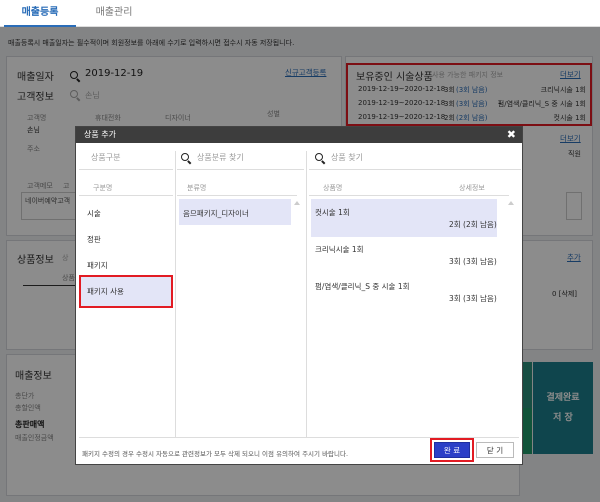 The width and height of the screenshot is (600, 502). I want to click on product-item-detail: 2회 (2회 남음), so click(473, 224).